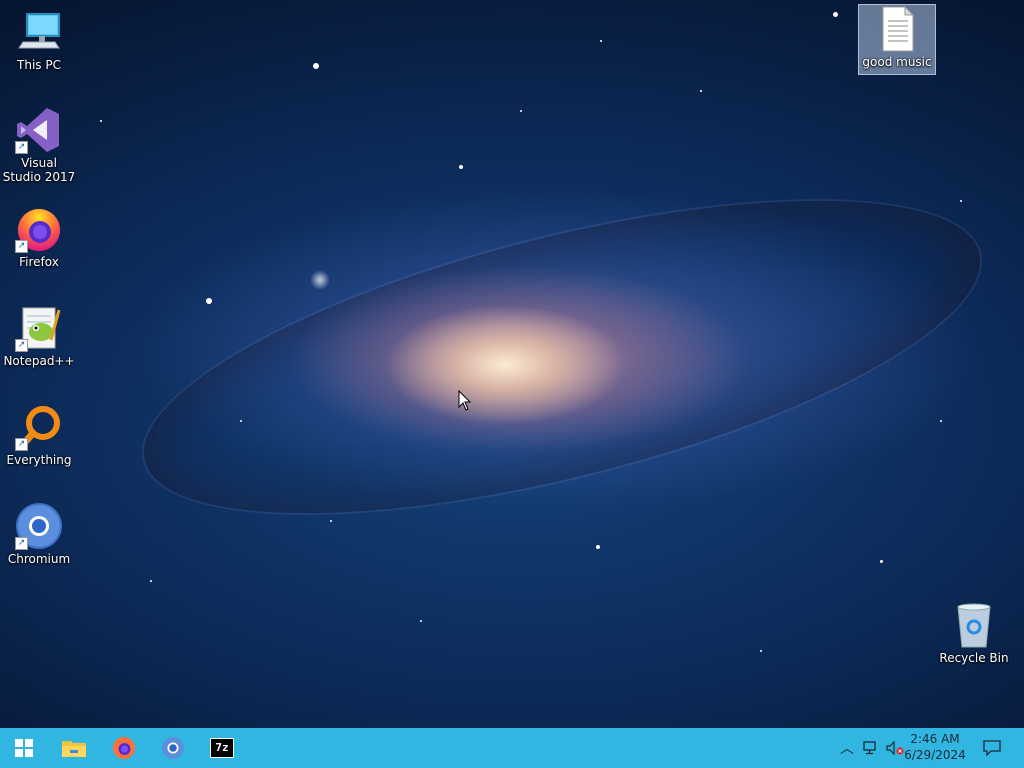 Image resolution: width=1024 pixels, height=768 pixels. Describe the element at coordinates (39, 32) in the screenshot. I see `computer-icon` at that location.